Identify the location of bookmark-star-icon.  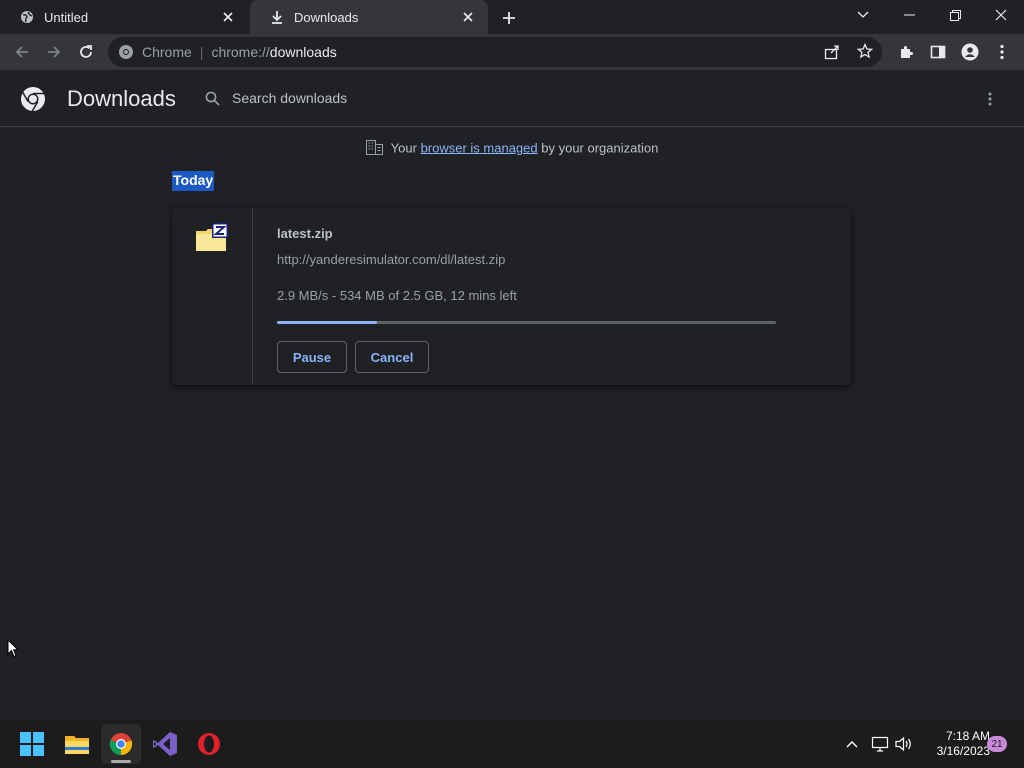
(865, 52).